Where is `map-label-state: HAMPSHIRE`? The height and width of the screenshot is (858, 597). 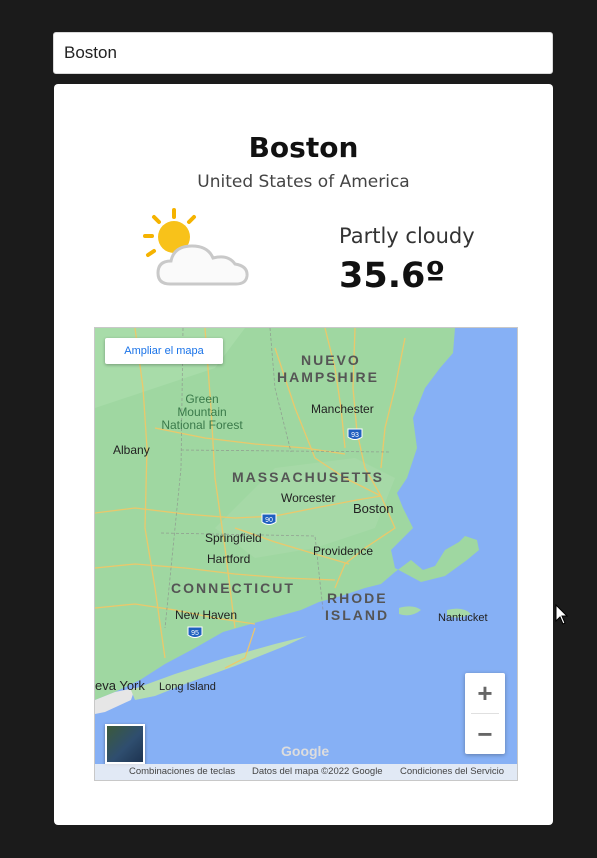 map-label-state: HAMPSHIRE is located at coordinates (328, 377).